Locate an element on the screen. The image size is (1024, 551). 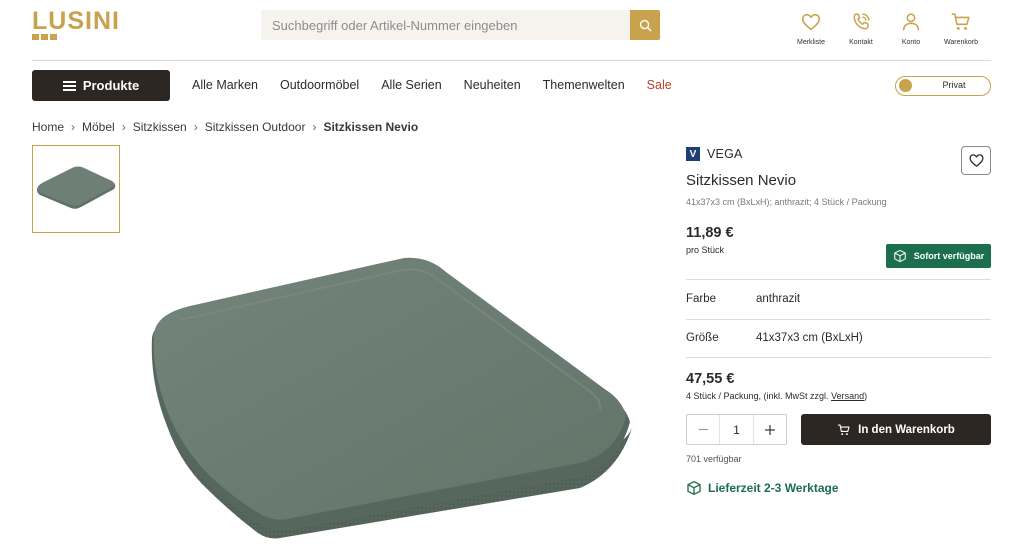
account-link: Konto is located at coordinates (911, 28).